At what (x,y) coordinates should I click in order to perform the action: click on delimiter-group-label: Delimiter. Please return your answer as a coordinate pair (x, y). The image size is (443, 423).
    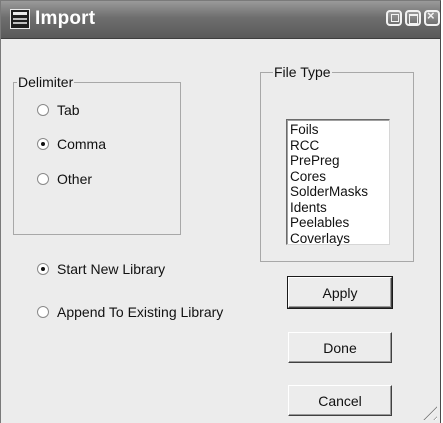
    Looking at the image, I should click on (46, 82).